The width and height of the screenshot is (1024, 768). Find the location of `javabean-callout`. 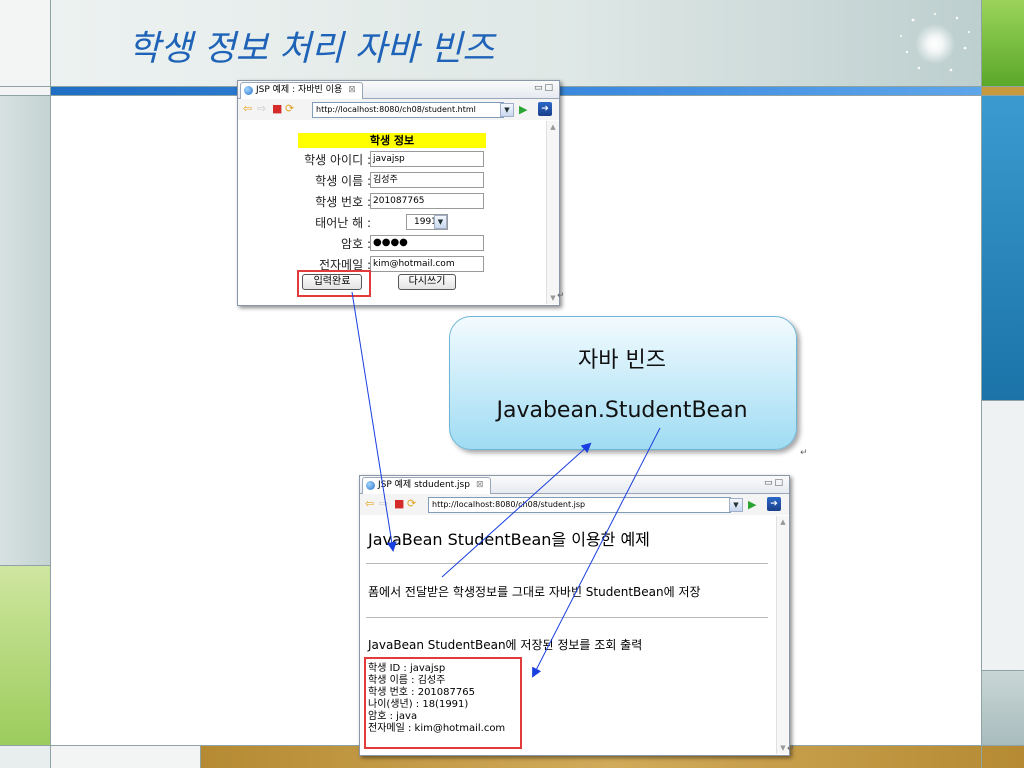

javabean-callout is located at coordinates (623, 383).